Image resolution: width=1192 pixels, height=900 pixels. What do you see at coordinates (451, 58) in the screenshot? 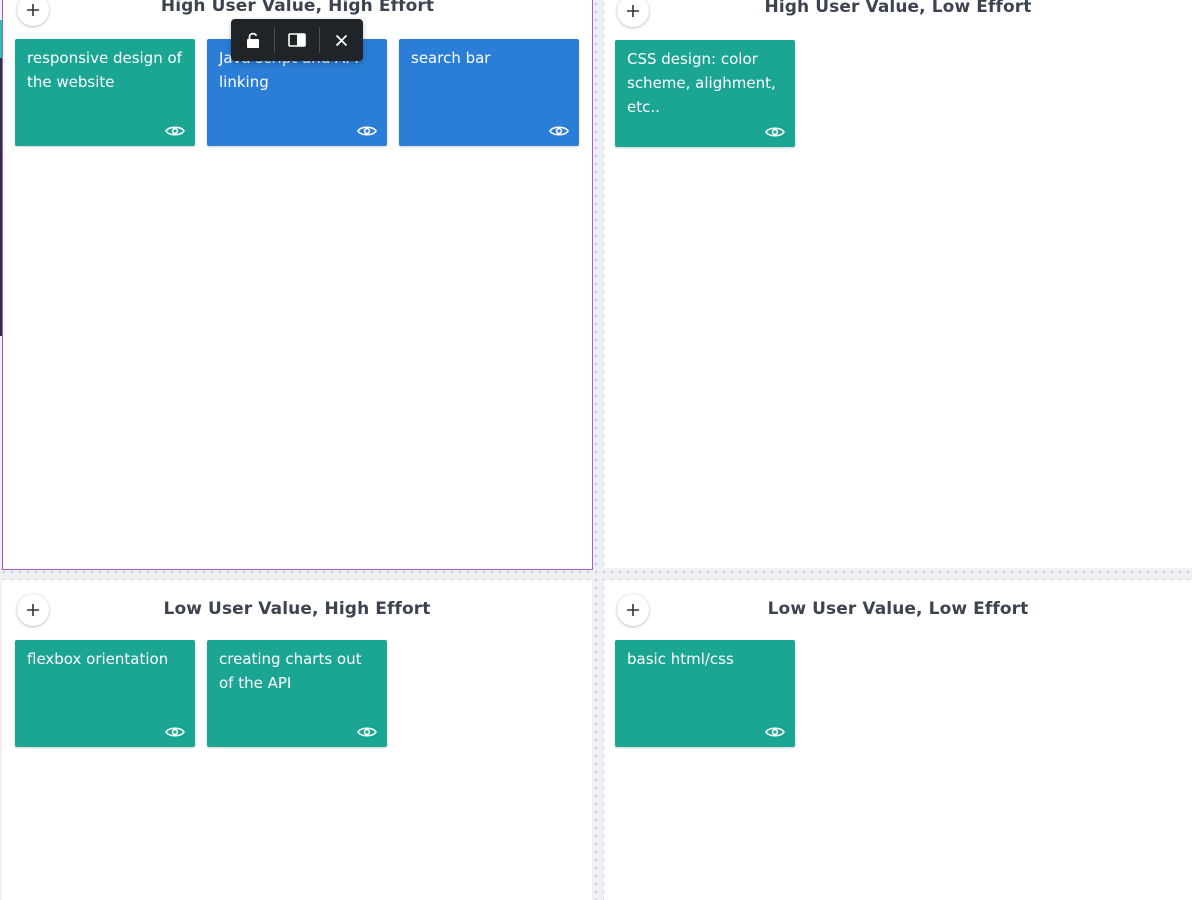
I see `card-text: search bar` at bounding box center [451, 58].